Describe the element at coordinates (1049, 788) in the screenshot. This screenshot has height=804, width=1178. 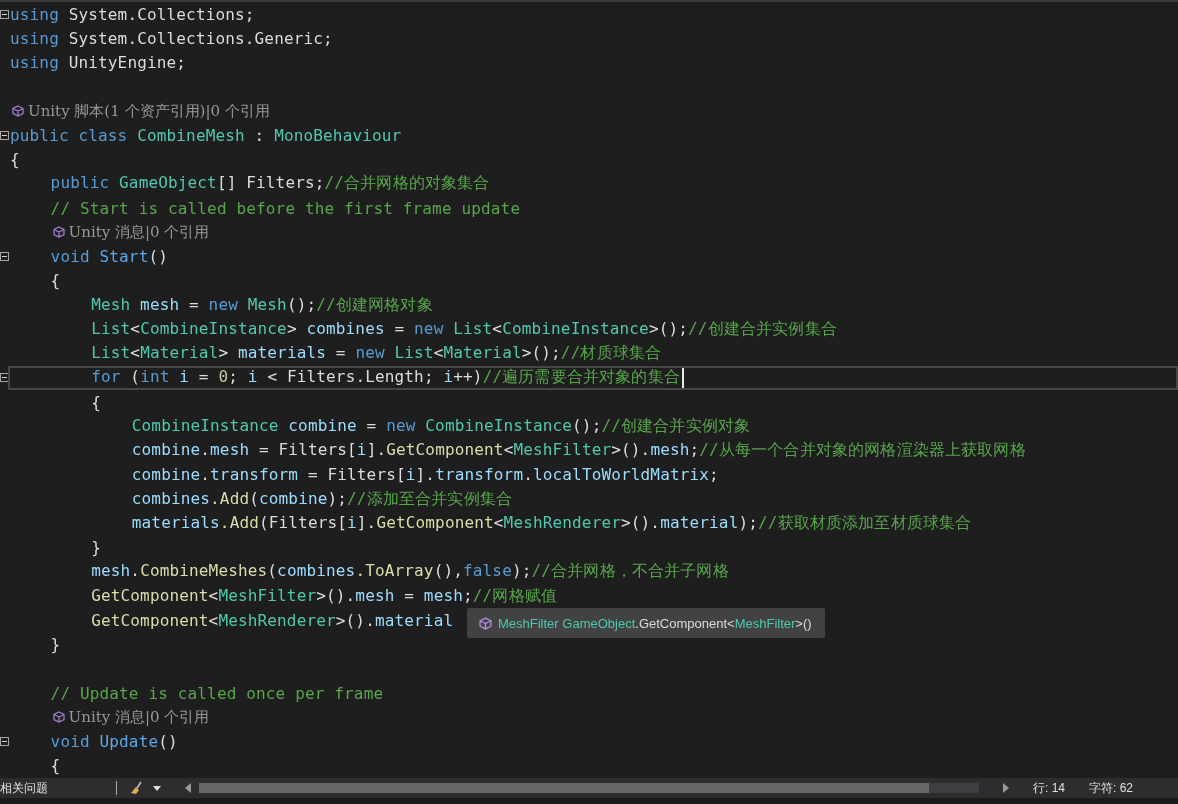
I see `line-number-status: 行: 14` at that location.